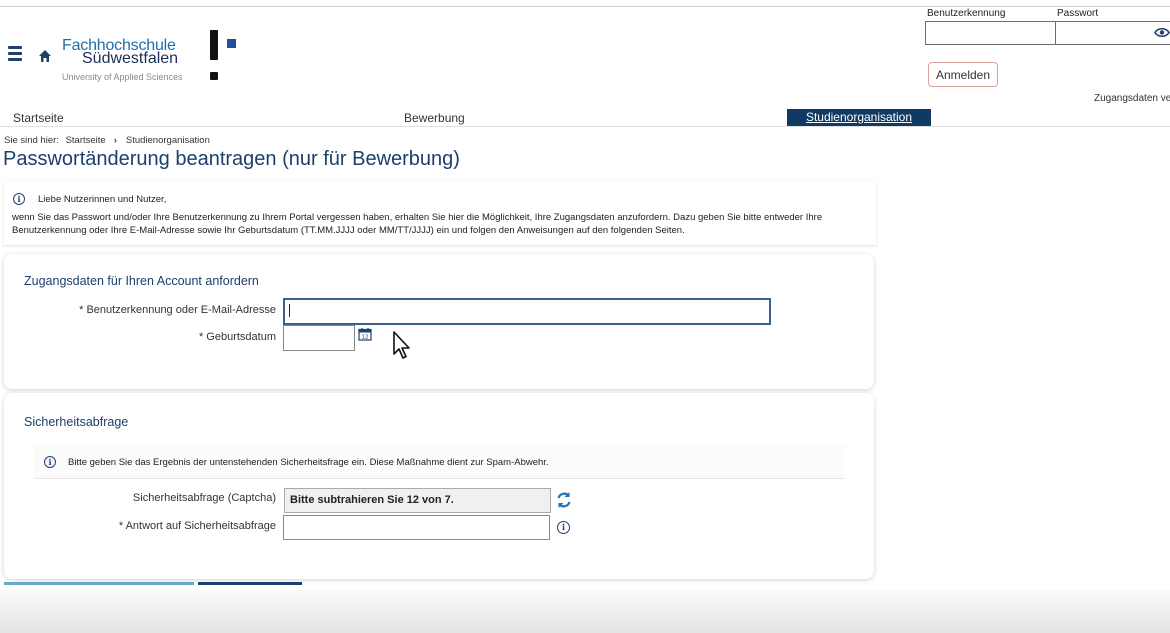 This screenshot has height=633, width=1170. What do you see at coordinates (76, 422) in the screenshot?
I see `security-section-title: Sicherheitsabfrage` at bounding box center [76, 422].